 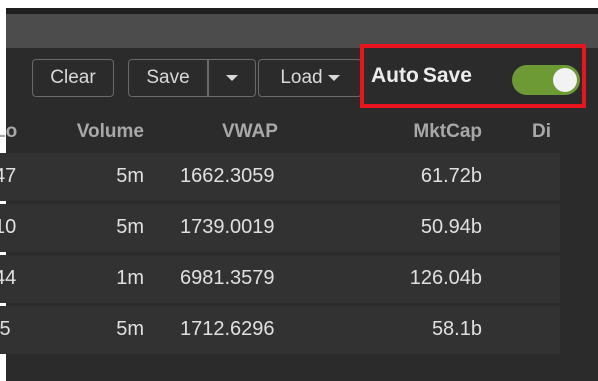 I want to click on cell-vwap: 6981.3579, so click(x=227, y=278).